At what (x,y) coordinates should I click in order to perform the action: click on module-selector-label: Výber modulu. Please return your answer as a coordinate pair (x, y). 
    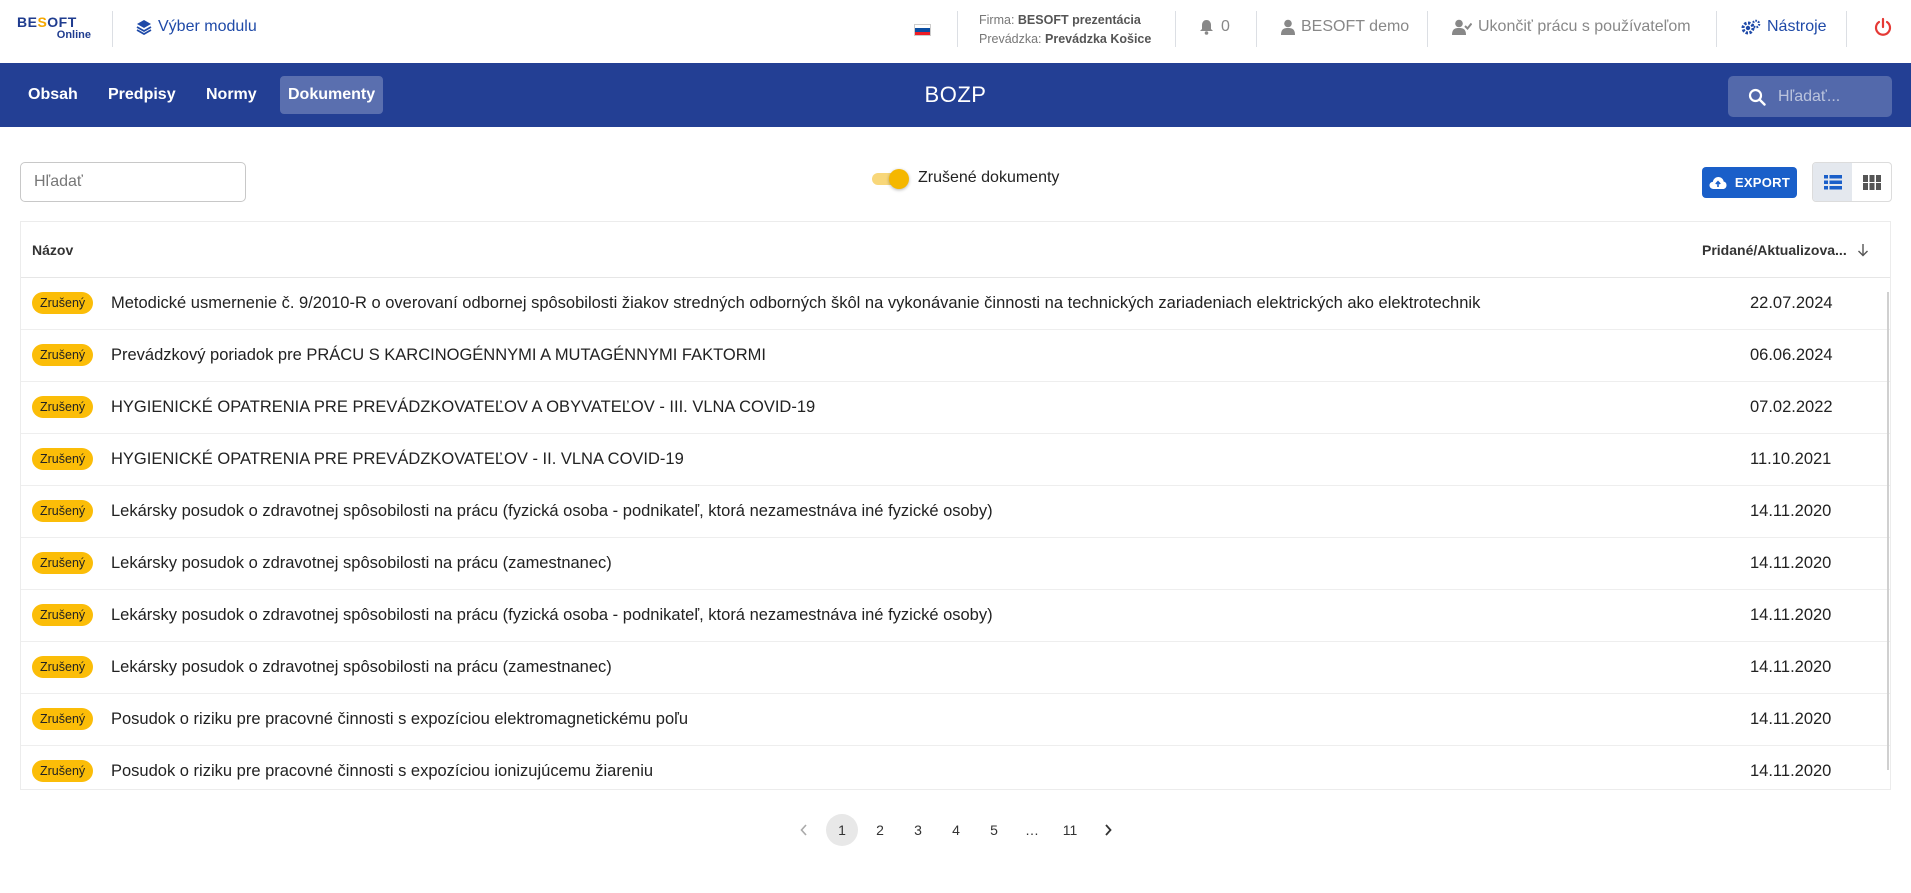
    Looking at the image, I should click on (207, 26).